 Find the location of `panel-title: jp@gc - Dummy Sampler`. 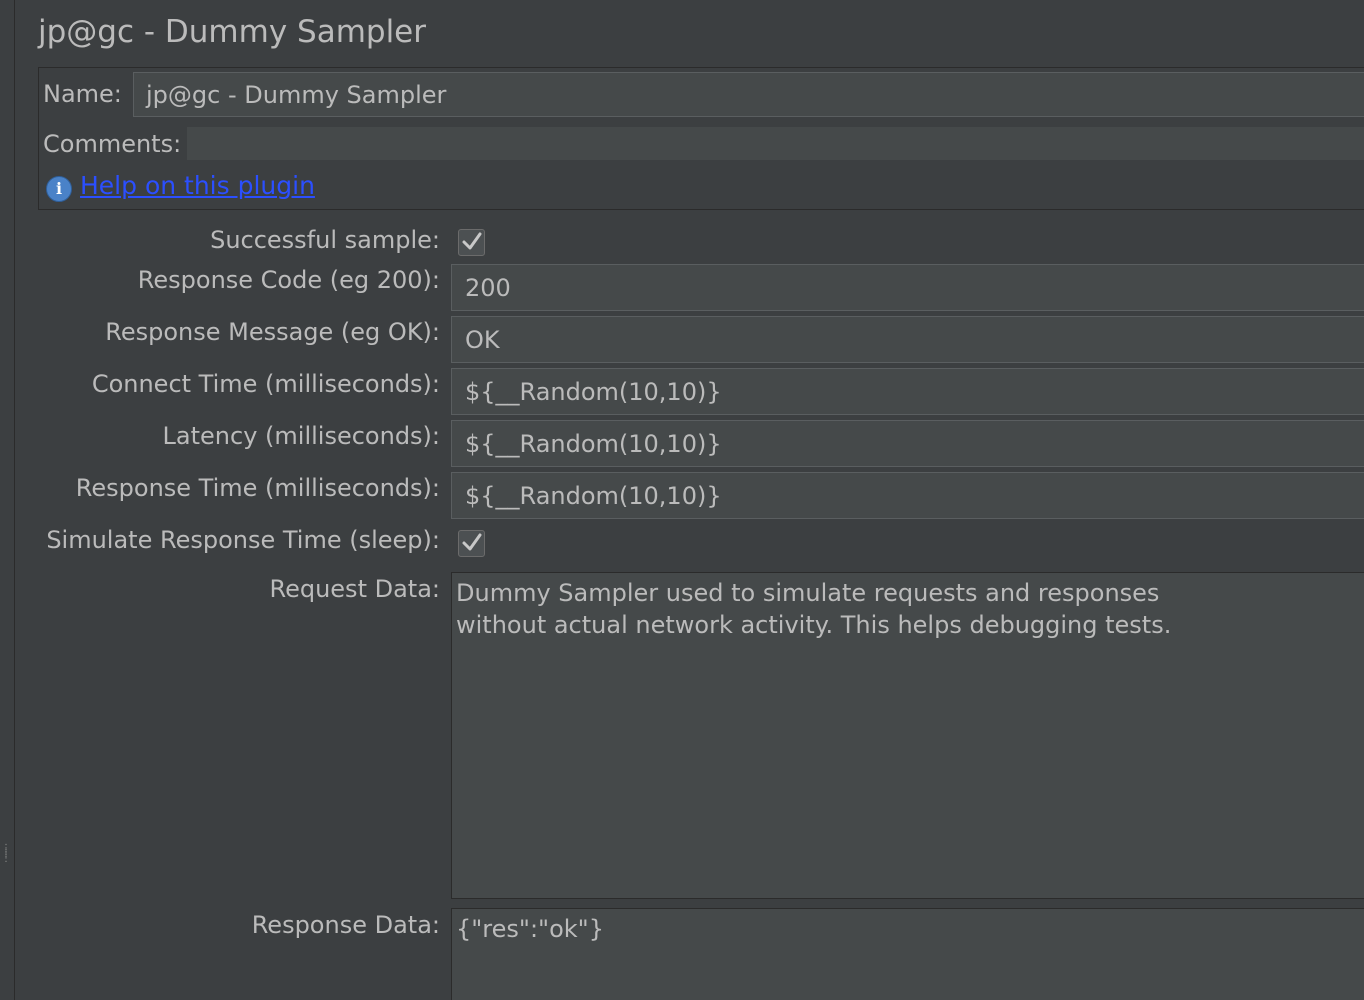

panel-title: jp@gc - Dummy Sampler is located at coordinates (232, 32).